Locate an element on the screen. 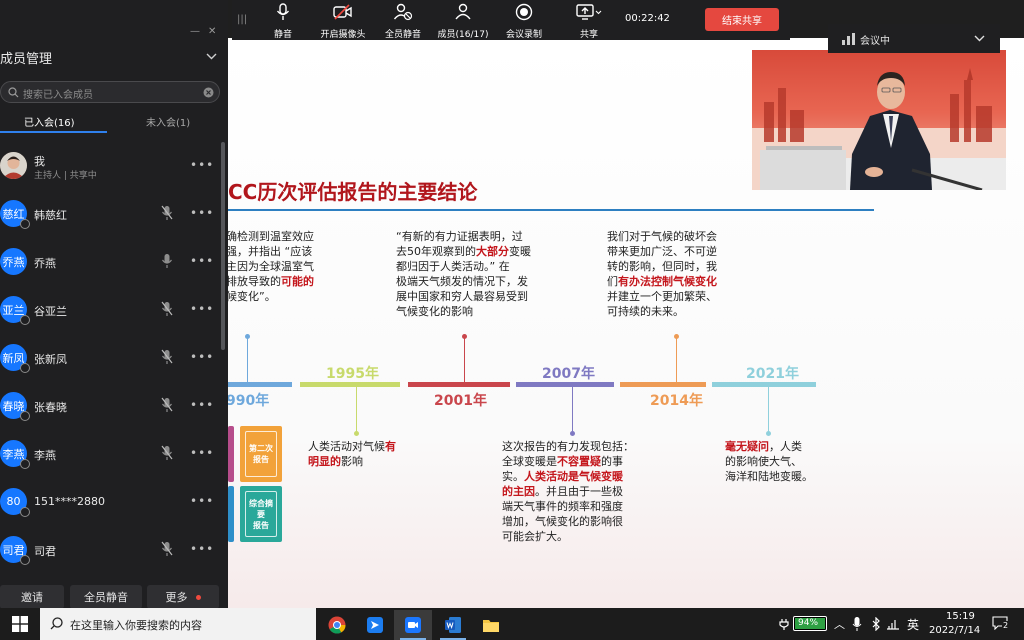 This screenshot has width=1024, height=640. windows-logo-icon is located at coordinates (20, 624).